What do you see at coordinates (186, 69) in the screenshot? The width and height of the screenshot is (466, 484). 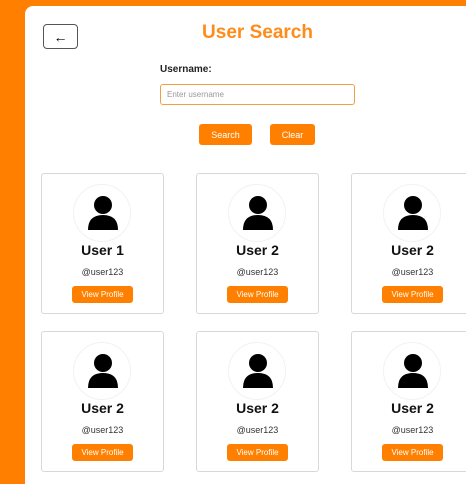 I see `username-label: Username:` at bounding box center [186, 69].